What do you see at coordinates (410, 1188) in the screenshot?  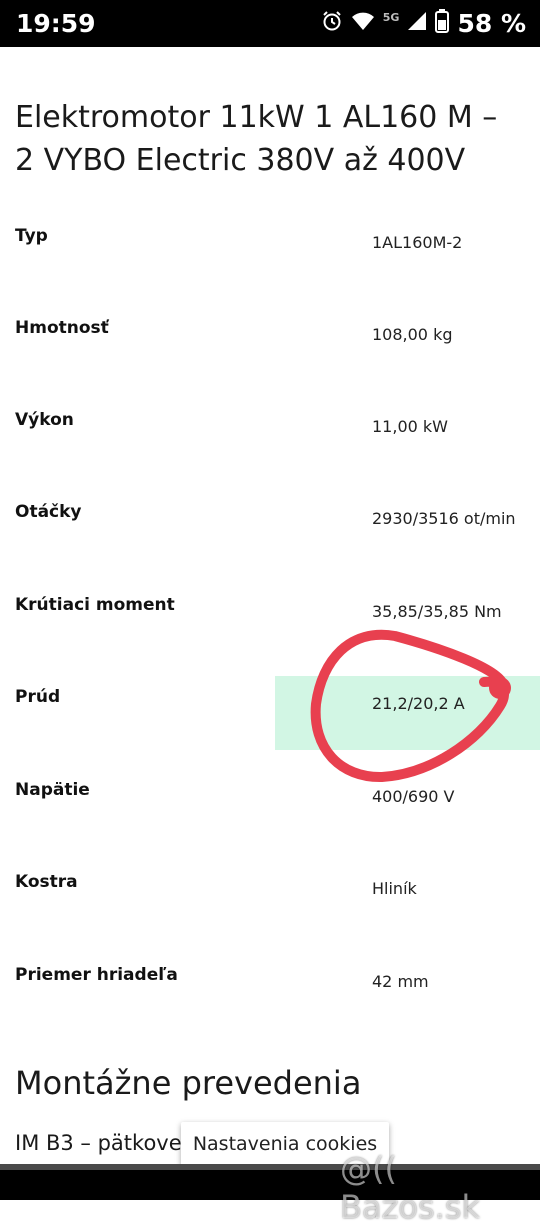 I see `watermark-logo: @(( Bazos.sk` at bounding box center [410, 1188].